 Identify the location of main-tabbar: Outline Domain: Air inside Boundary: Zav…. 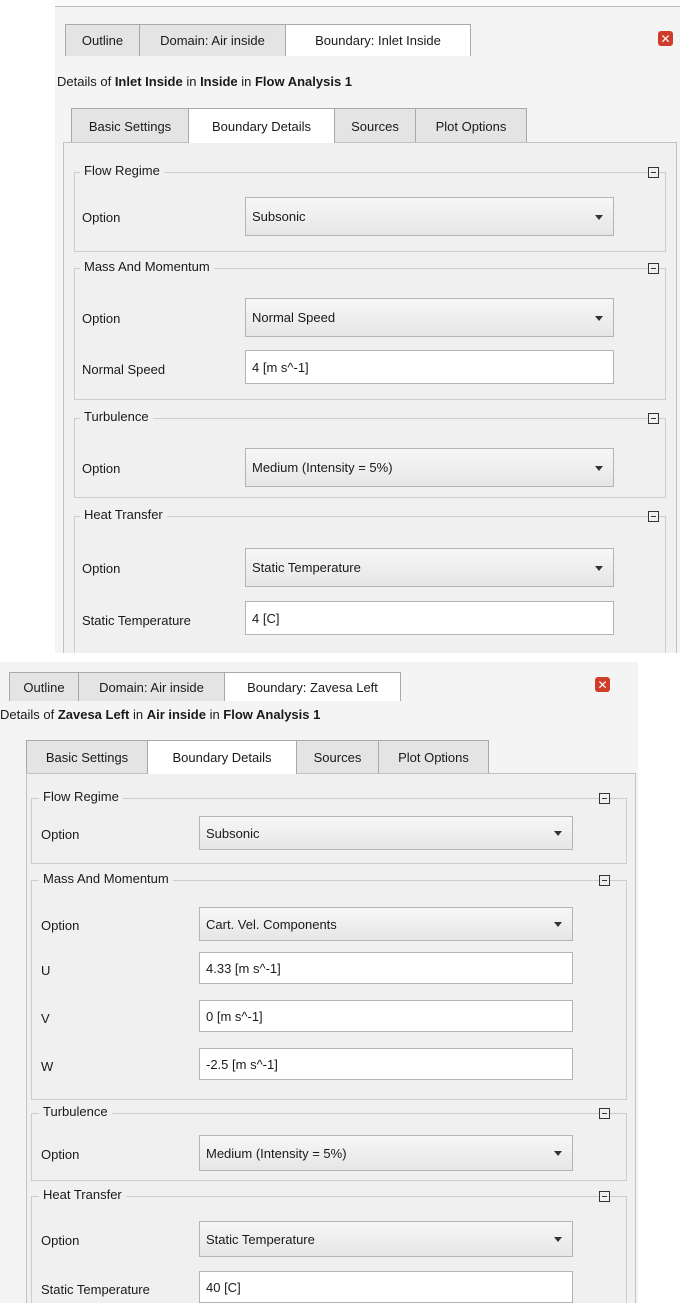
(205, 686).